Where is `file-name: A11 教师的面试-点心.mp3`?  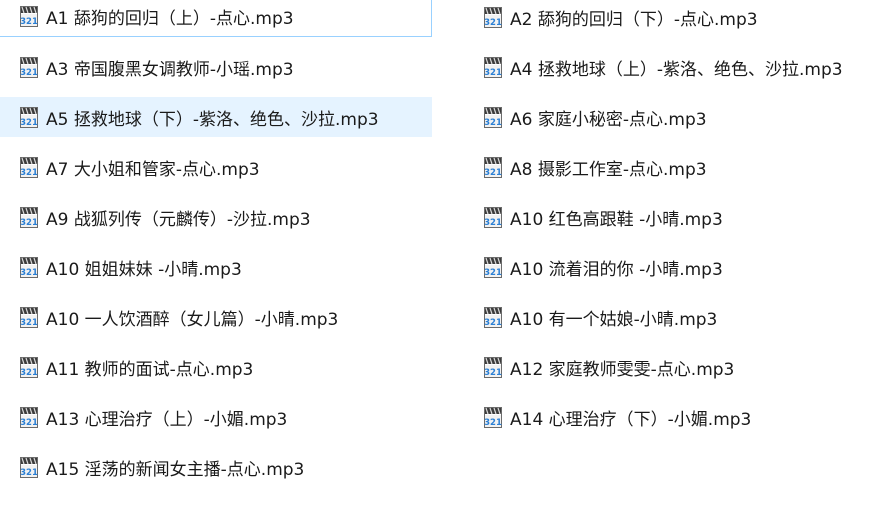
file-name: A11 教师的面试-点心.mp3 is located at coordinates (150, 369).